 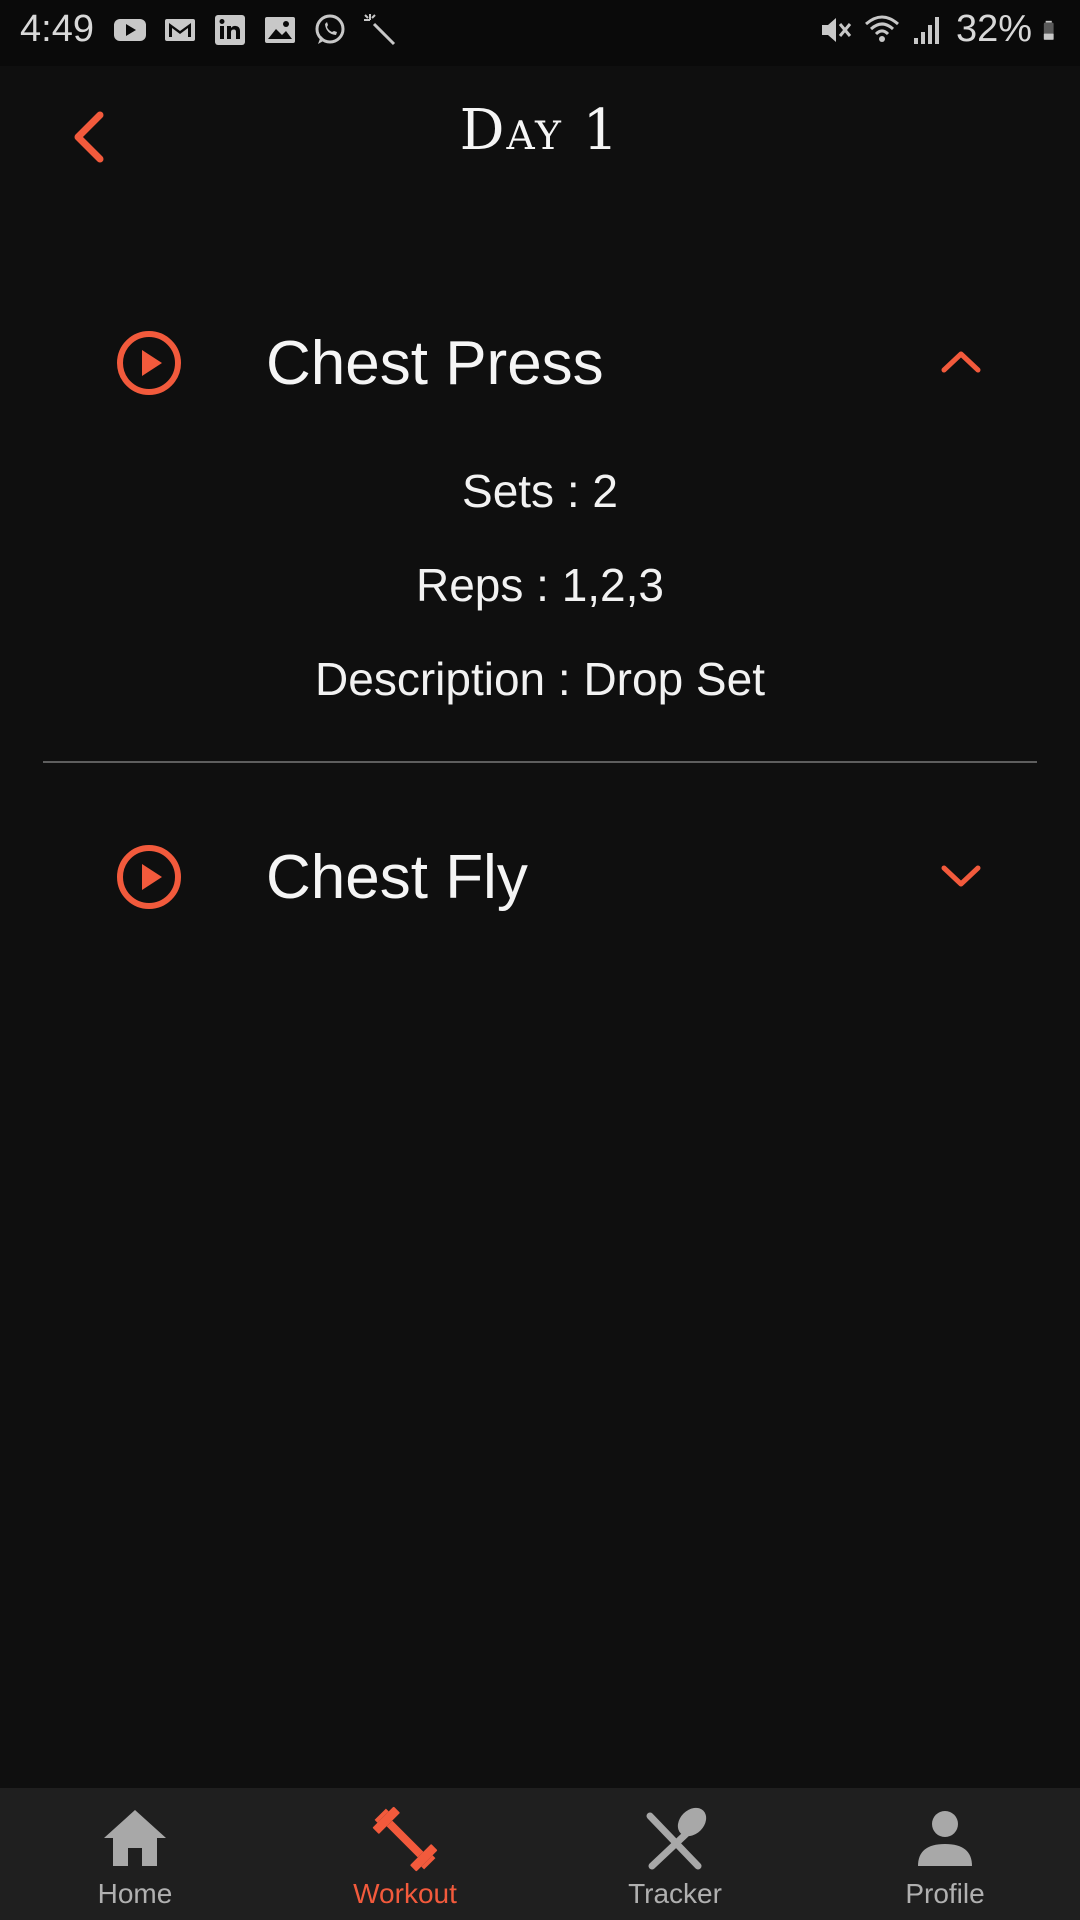 I want to click on gmail-icon, so click(x=180, y=30).